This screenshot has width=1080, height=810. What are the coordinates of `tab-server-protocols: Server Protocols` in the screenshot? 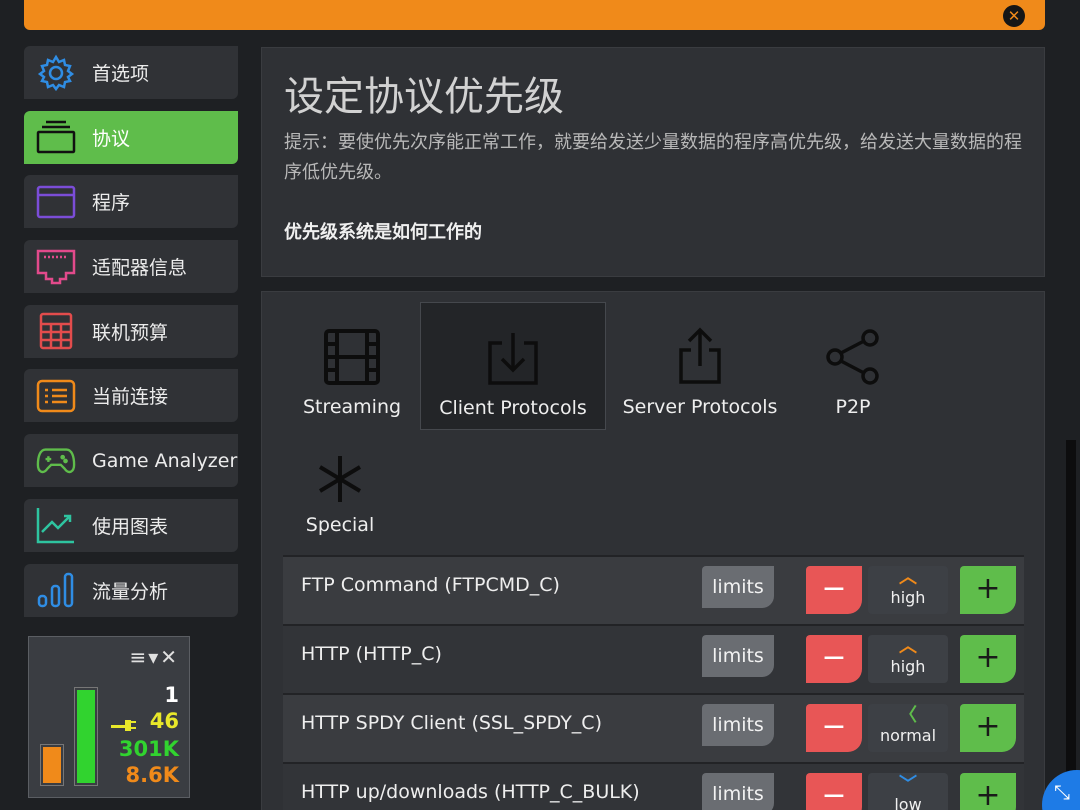 It's located at (700, 366).